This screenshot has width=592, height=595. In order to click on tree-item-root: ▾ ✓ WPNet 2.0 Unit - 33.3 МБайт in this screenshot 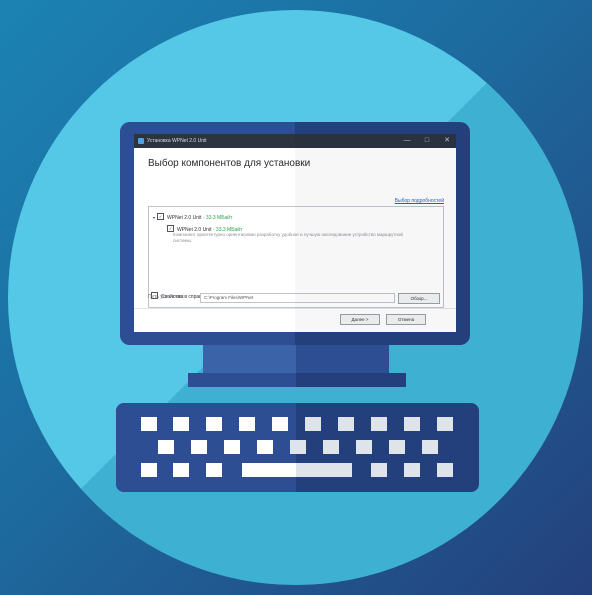, I will do `click(193, 217)`.